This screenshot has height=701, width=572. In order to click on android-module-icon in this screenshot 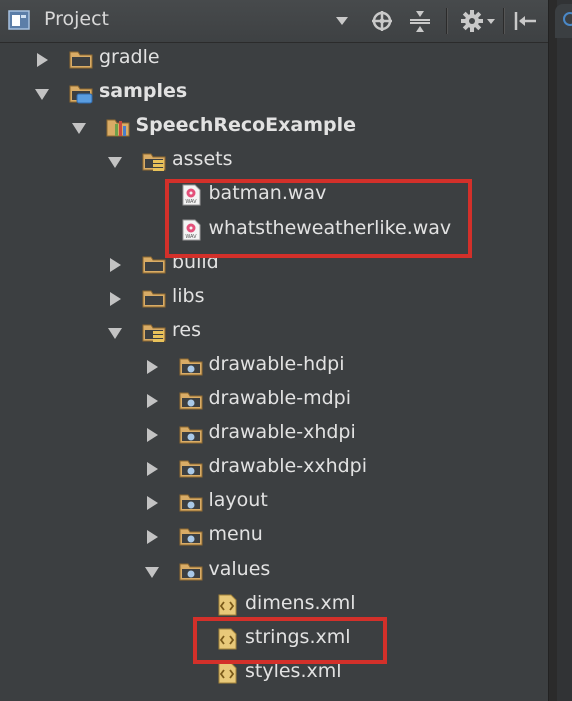, I will do `click(118, 127)`.